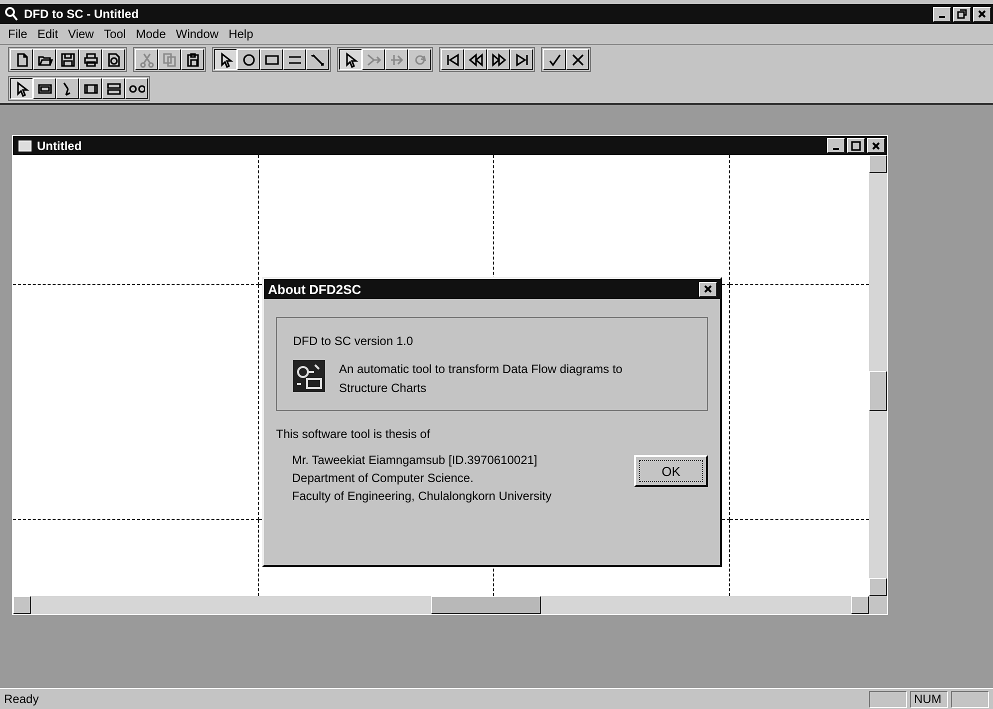  Describe the element at coordinates (354, 434) in the screenshot. I see `intro-text: This software tool is thesis of` at that location.